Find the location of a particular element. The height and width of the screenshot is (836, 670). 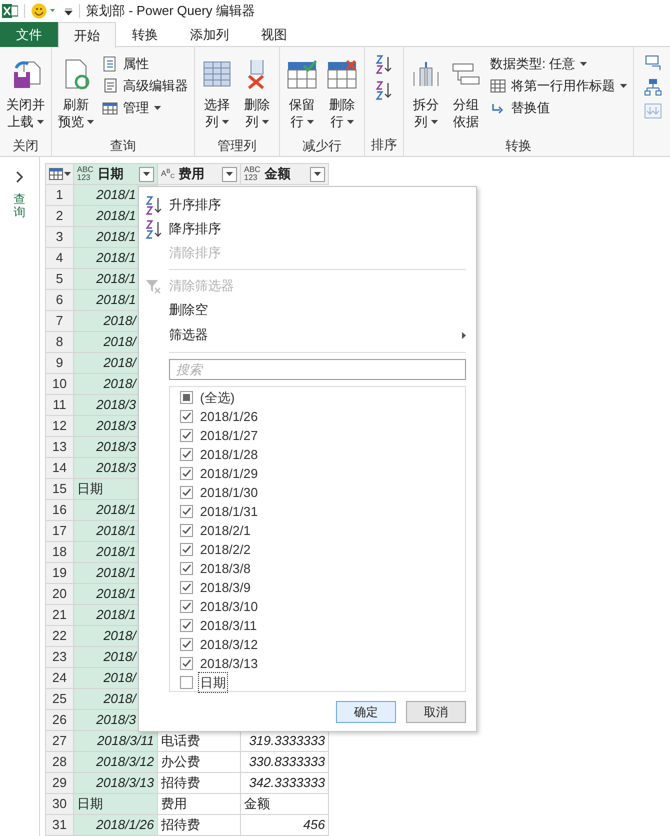

file-tab: 文件 is located at coordinates (29, 34).